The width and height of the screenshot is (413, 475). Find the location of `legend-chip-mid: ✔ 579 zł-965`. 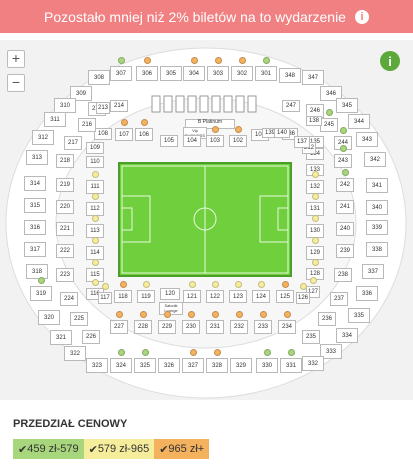

legend-chip-mid: ✔ 579 zł-965 is located at coordinates (119, 449).